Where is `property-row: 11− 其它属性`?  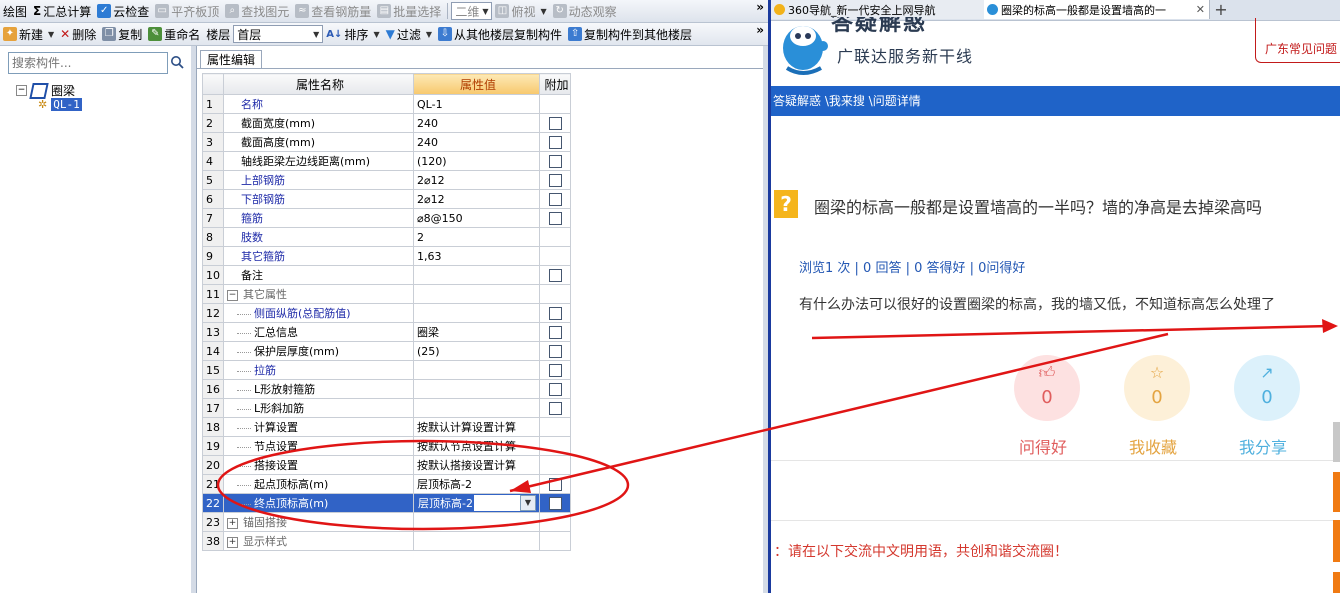 property-row: 11− 其它属性 is located at coordinates (386, 294).